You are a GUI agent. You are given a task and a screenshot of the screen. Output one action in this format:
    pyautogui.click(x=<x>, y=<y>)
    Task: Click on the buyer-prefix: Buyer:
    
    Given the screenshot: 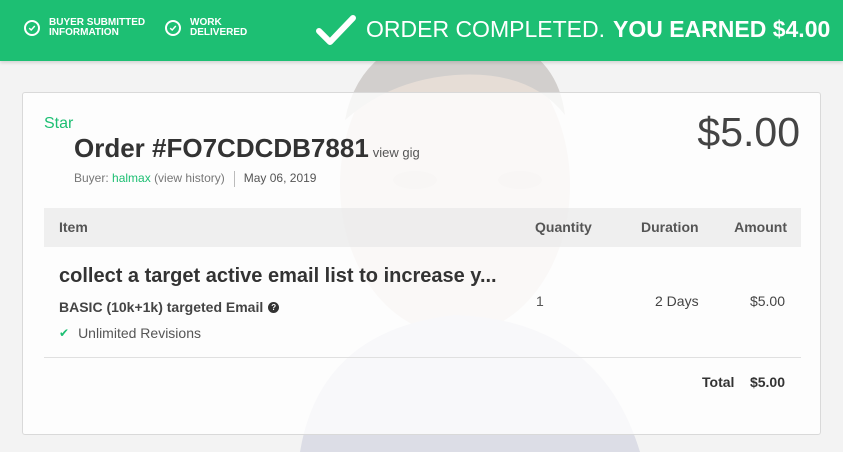 What is the action you would take?
    pyautogui.click(x=91, y=178)
    